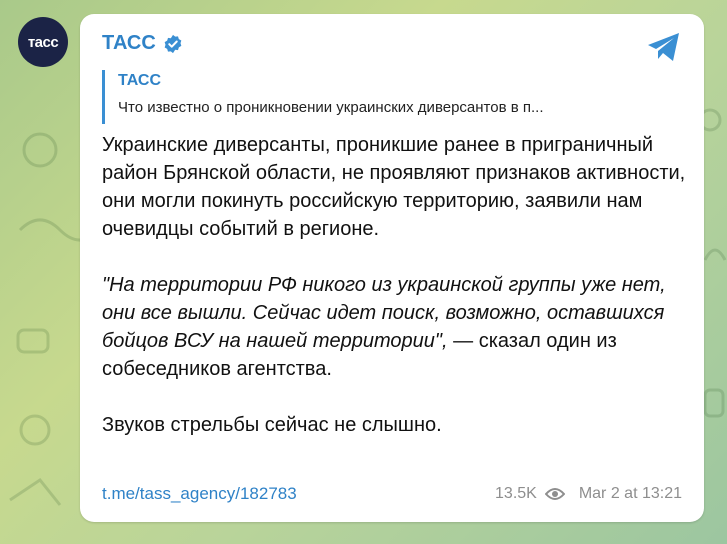 This screenshot has height=544, width=727. Describe the element at coordinates (272, 425) in the screenshot. I see `message-paragraph: Звуков стрельбы сейчас не слышно.` at that location.